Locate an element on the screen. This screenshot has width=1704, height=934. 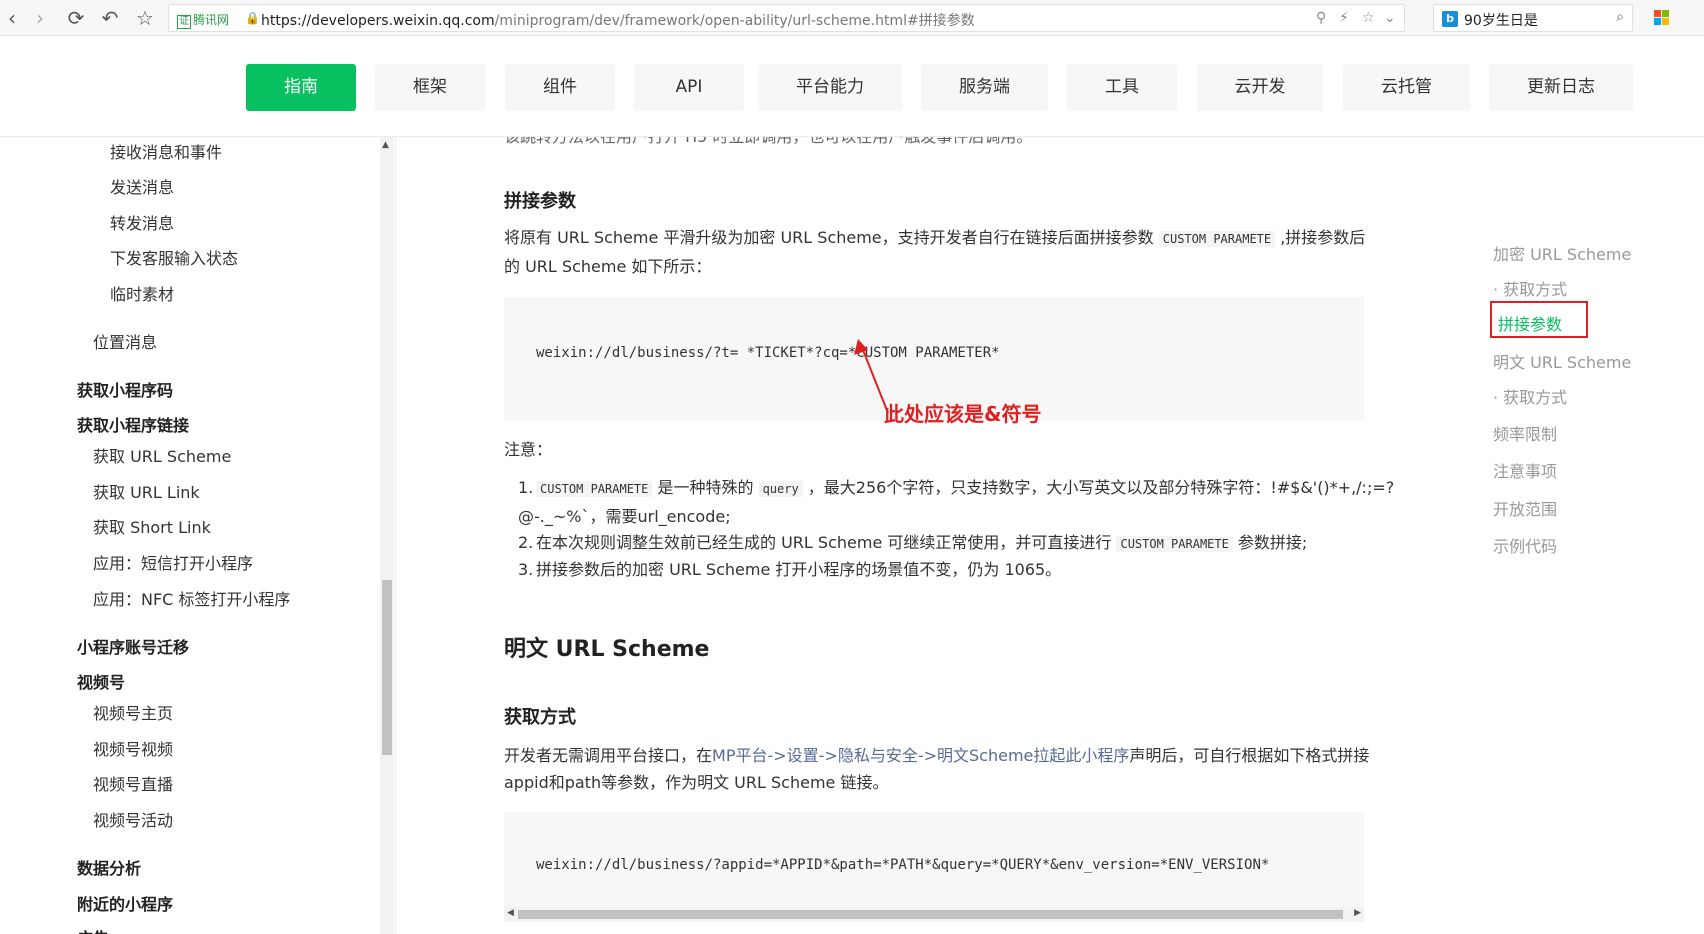
nav-api: API is located at coordinates (689, 87).